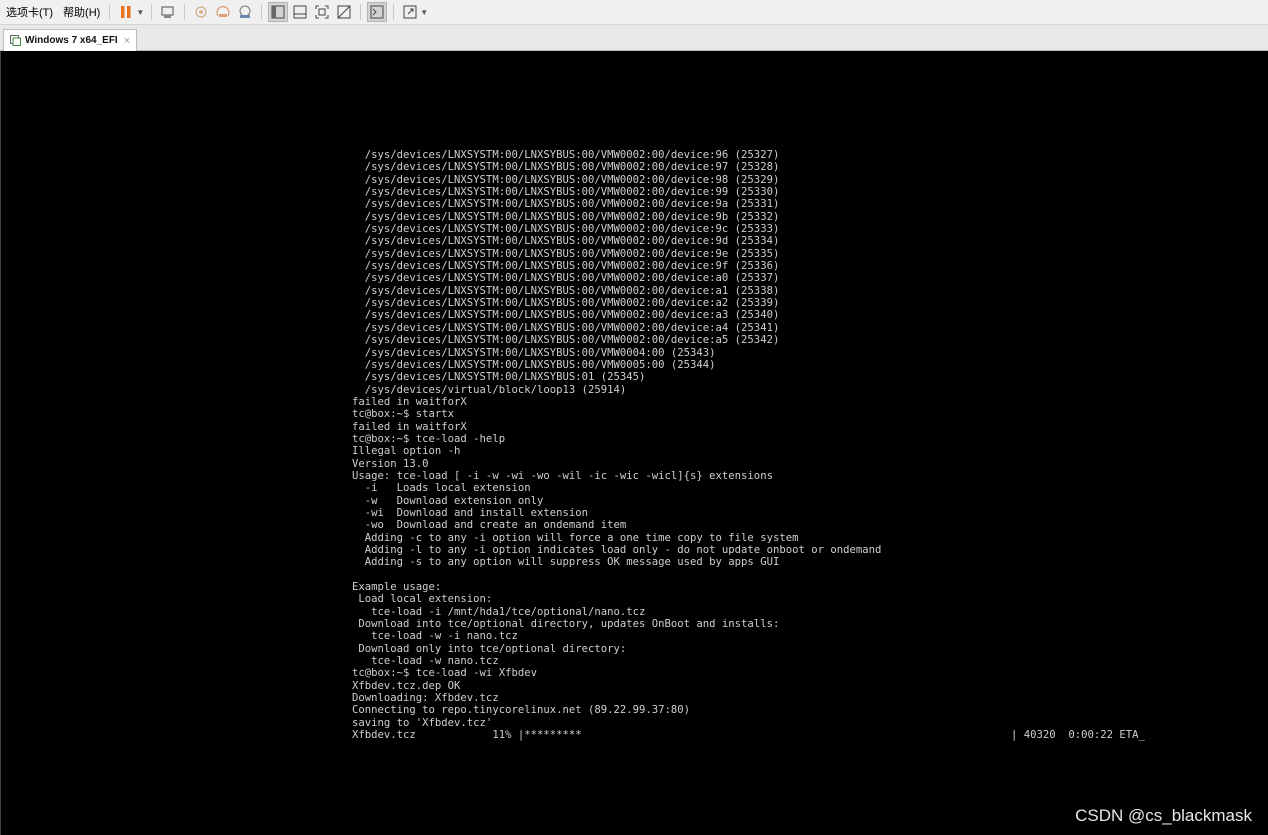  Describe the element at coordinates (435, 636) in the screenshot. I see `console-line: tce-load -w -i nano.tcz` at that location.